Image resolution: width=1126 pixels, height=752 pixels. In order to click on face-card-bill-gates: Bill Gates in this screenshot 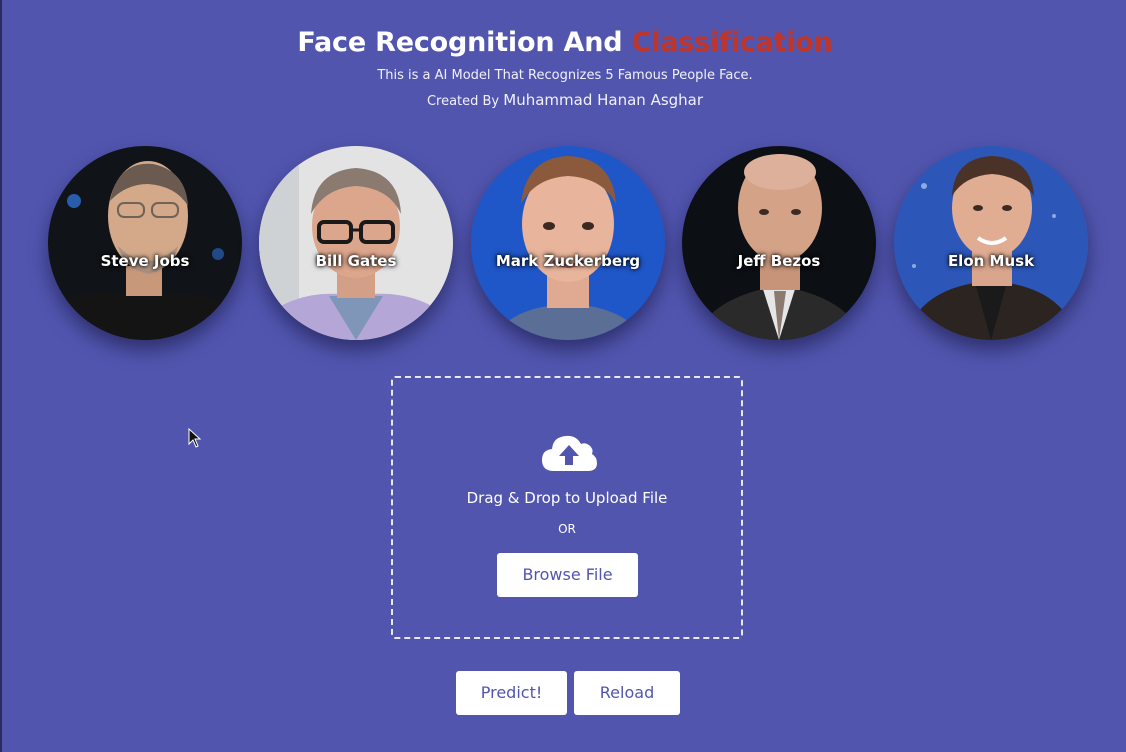, I will do `click(356, 243)`.